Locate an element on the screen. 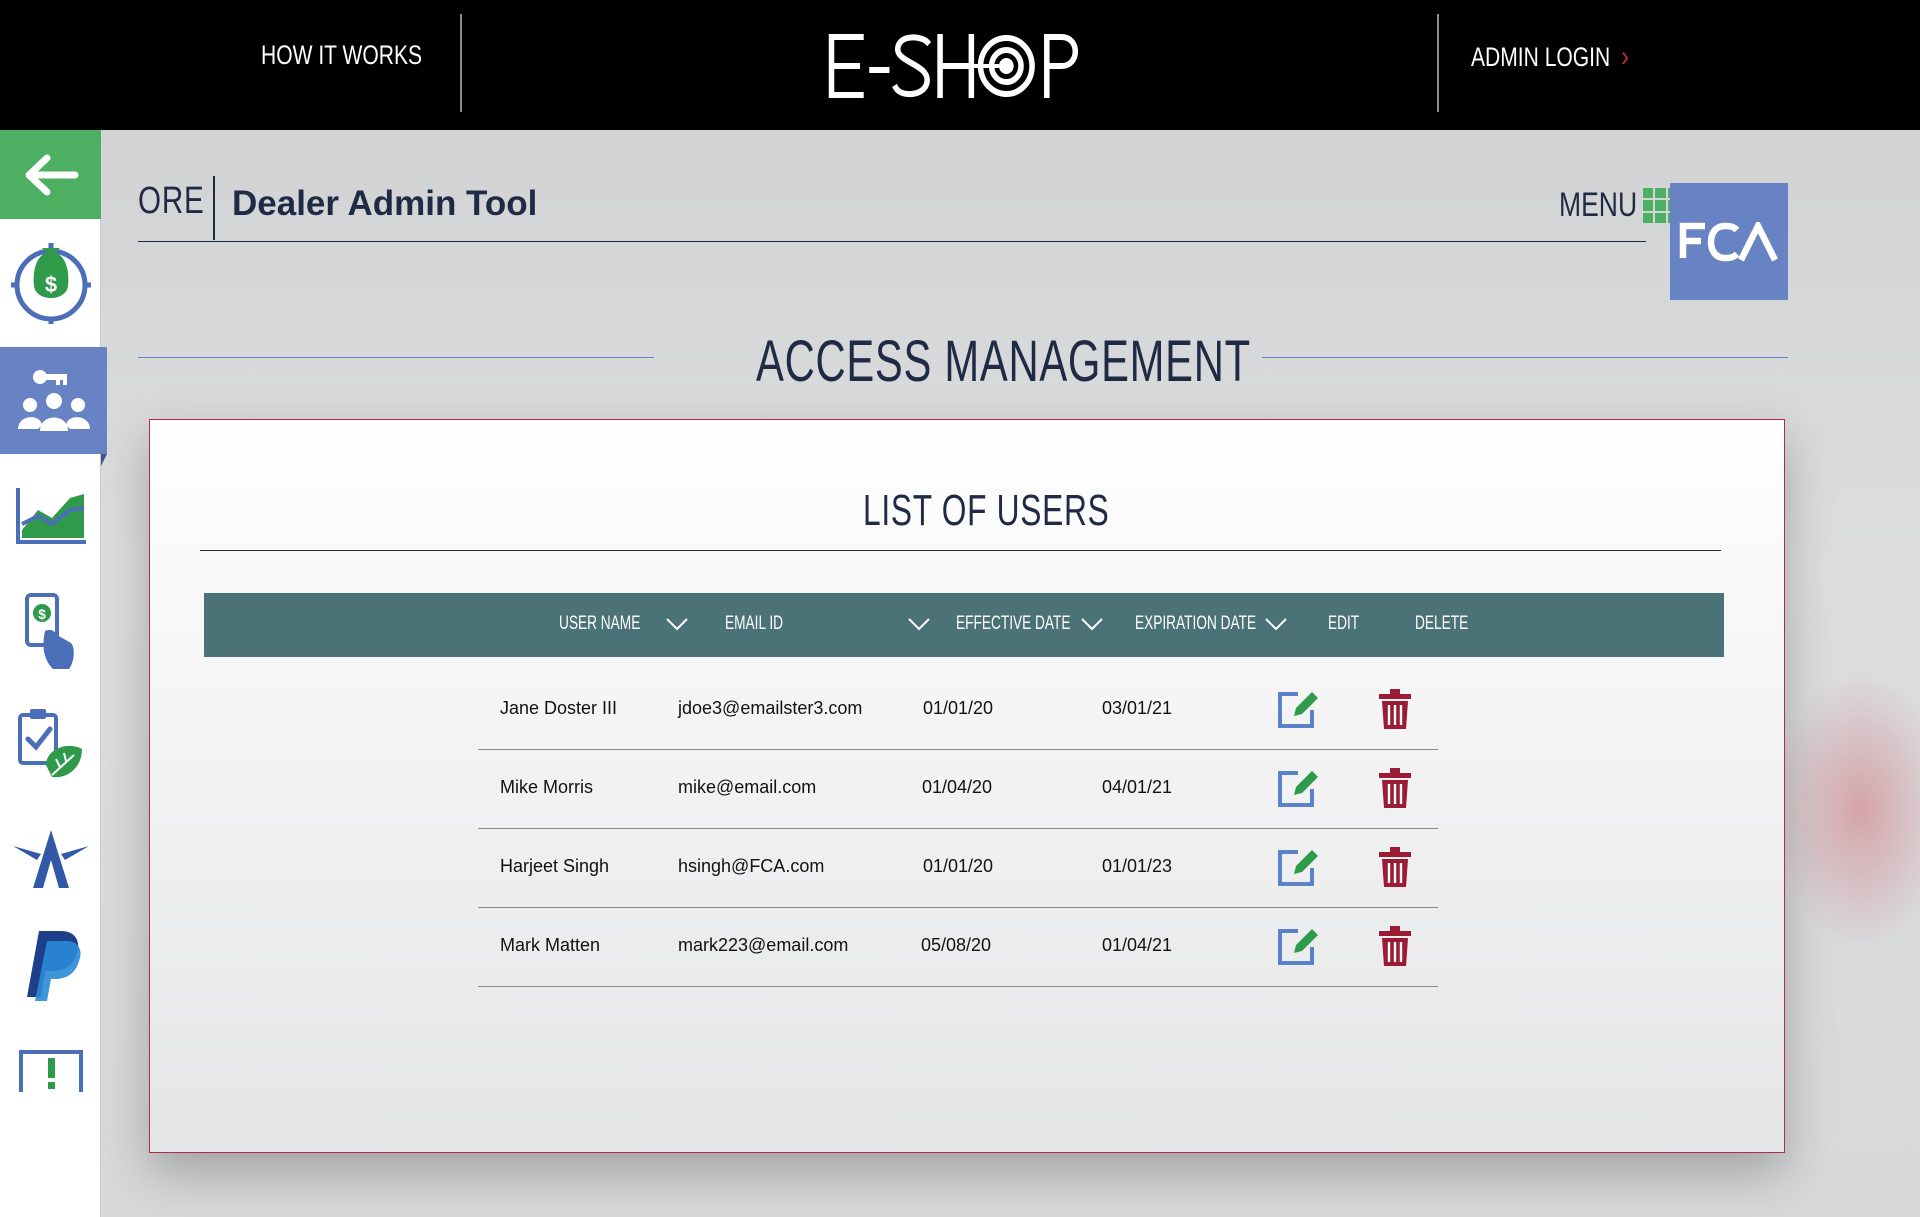  background-blur is located at coordinates (1845, 810).